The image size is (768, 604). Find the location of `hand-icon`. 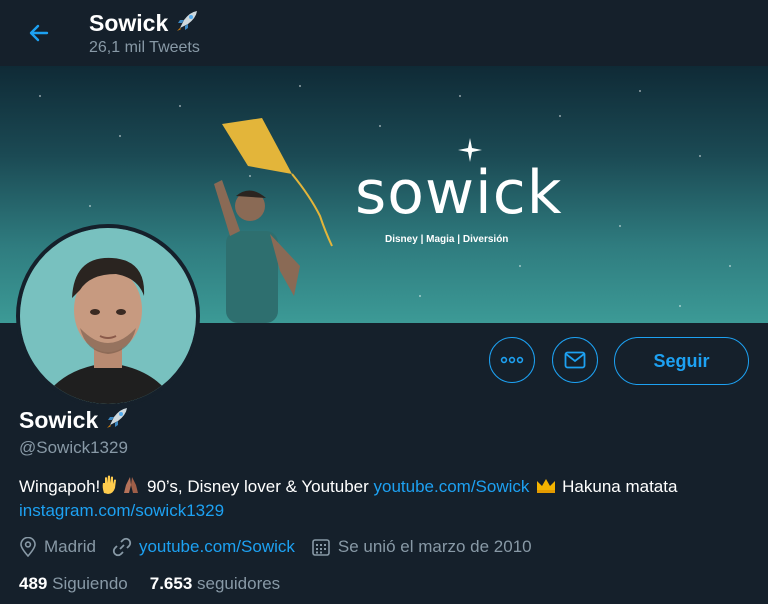

hand-icon is located at coordinates (109, 485).